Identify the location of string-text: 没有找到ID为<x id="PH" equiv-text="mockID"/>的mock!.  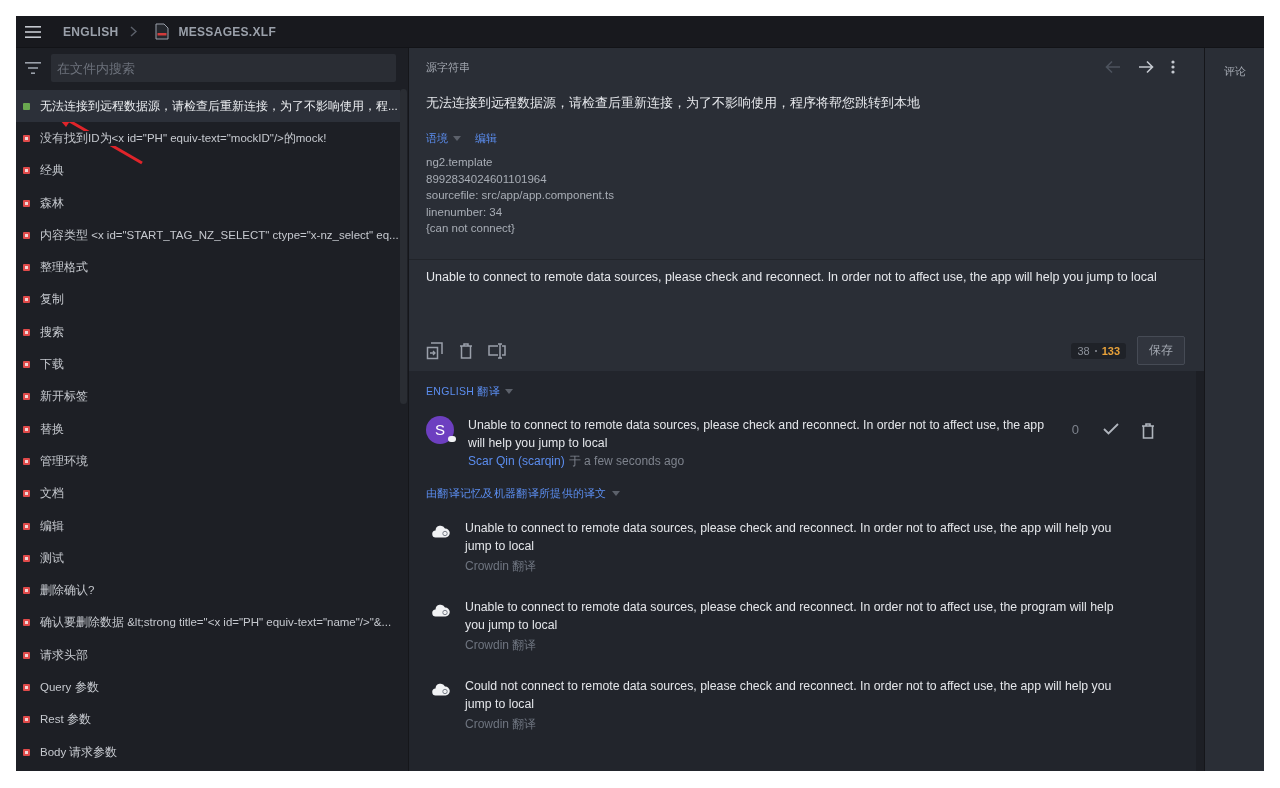
(183, 138).